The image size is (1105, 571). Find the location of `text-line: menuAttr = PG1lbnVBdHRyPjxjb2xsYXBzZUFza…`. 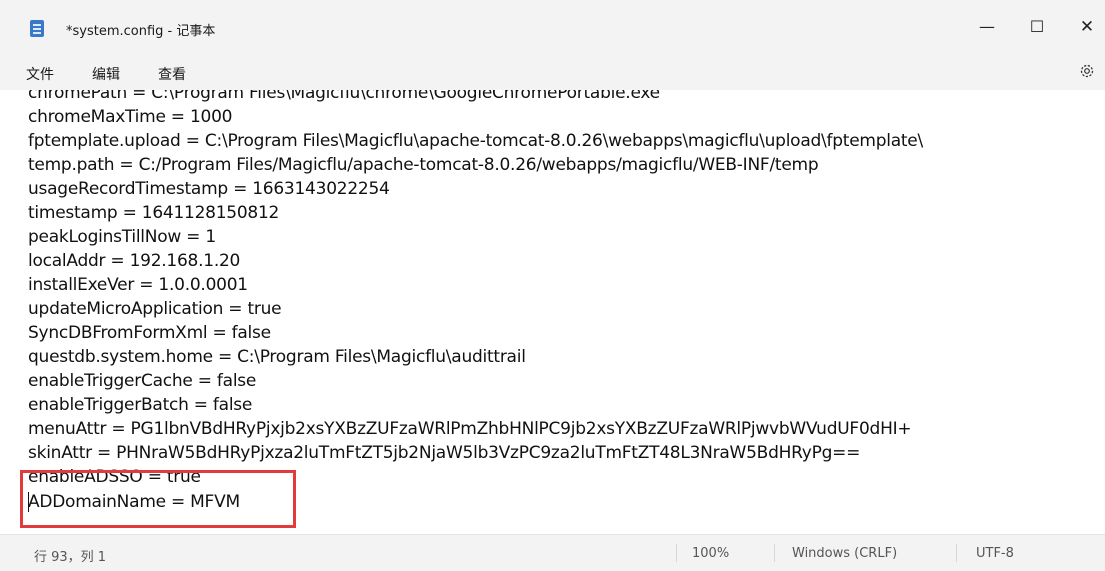

text-line: menuAttr = PG1lbnVBdHRyPjxjb2xsYXBzZUFza… is located at coordinates (470, 429).